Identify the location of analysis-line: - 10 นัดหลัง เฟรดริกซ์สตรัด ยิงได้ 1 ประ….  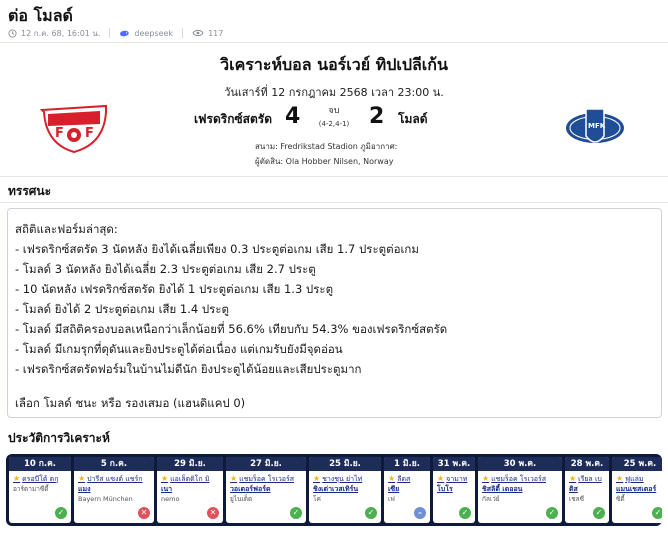
(174, 289).